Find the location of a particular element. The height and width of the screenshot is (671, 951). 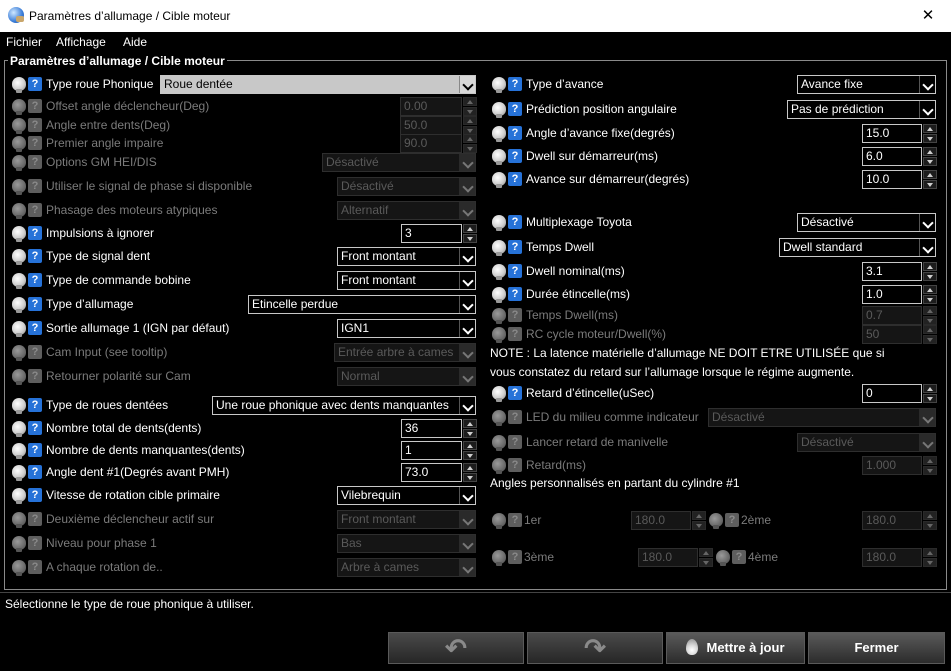

undo-button: ↶ is located at coordinates (456, 648).